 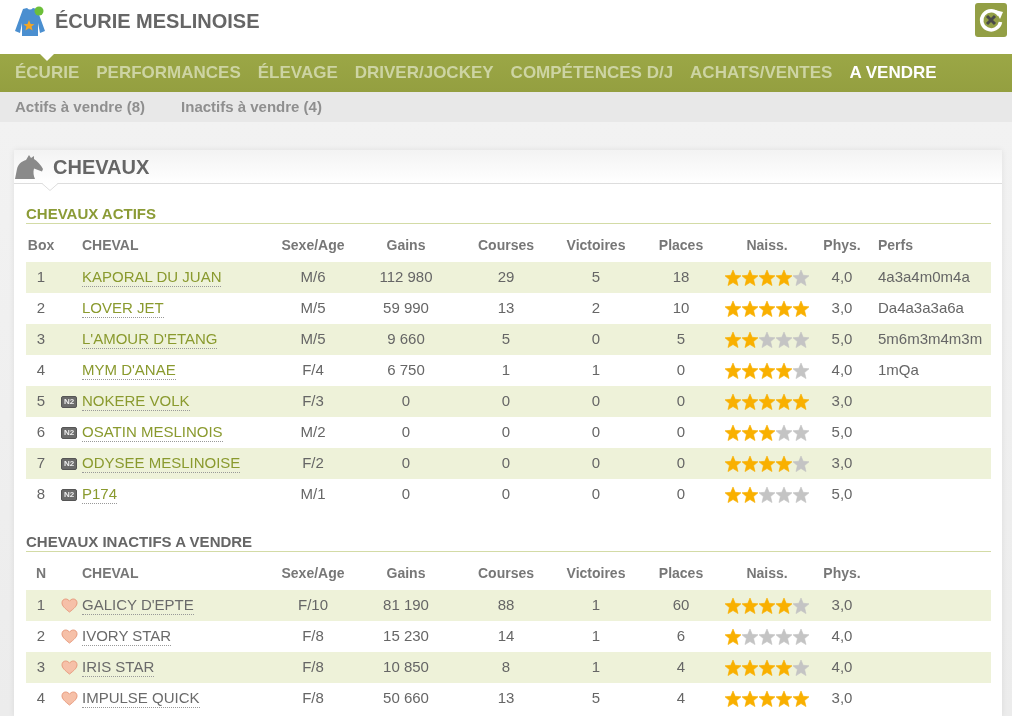 What do you see at coordinates (41, 277) in the screenshot?
I see `row-number: 1` at bounding box center [41, 277].